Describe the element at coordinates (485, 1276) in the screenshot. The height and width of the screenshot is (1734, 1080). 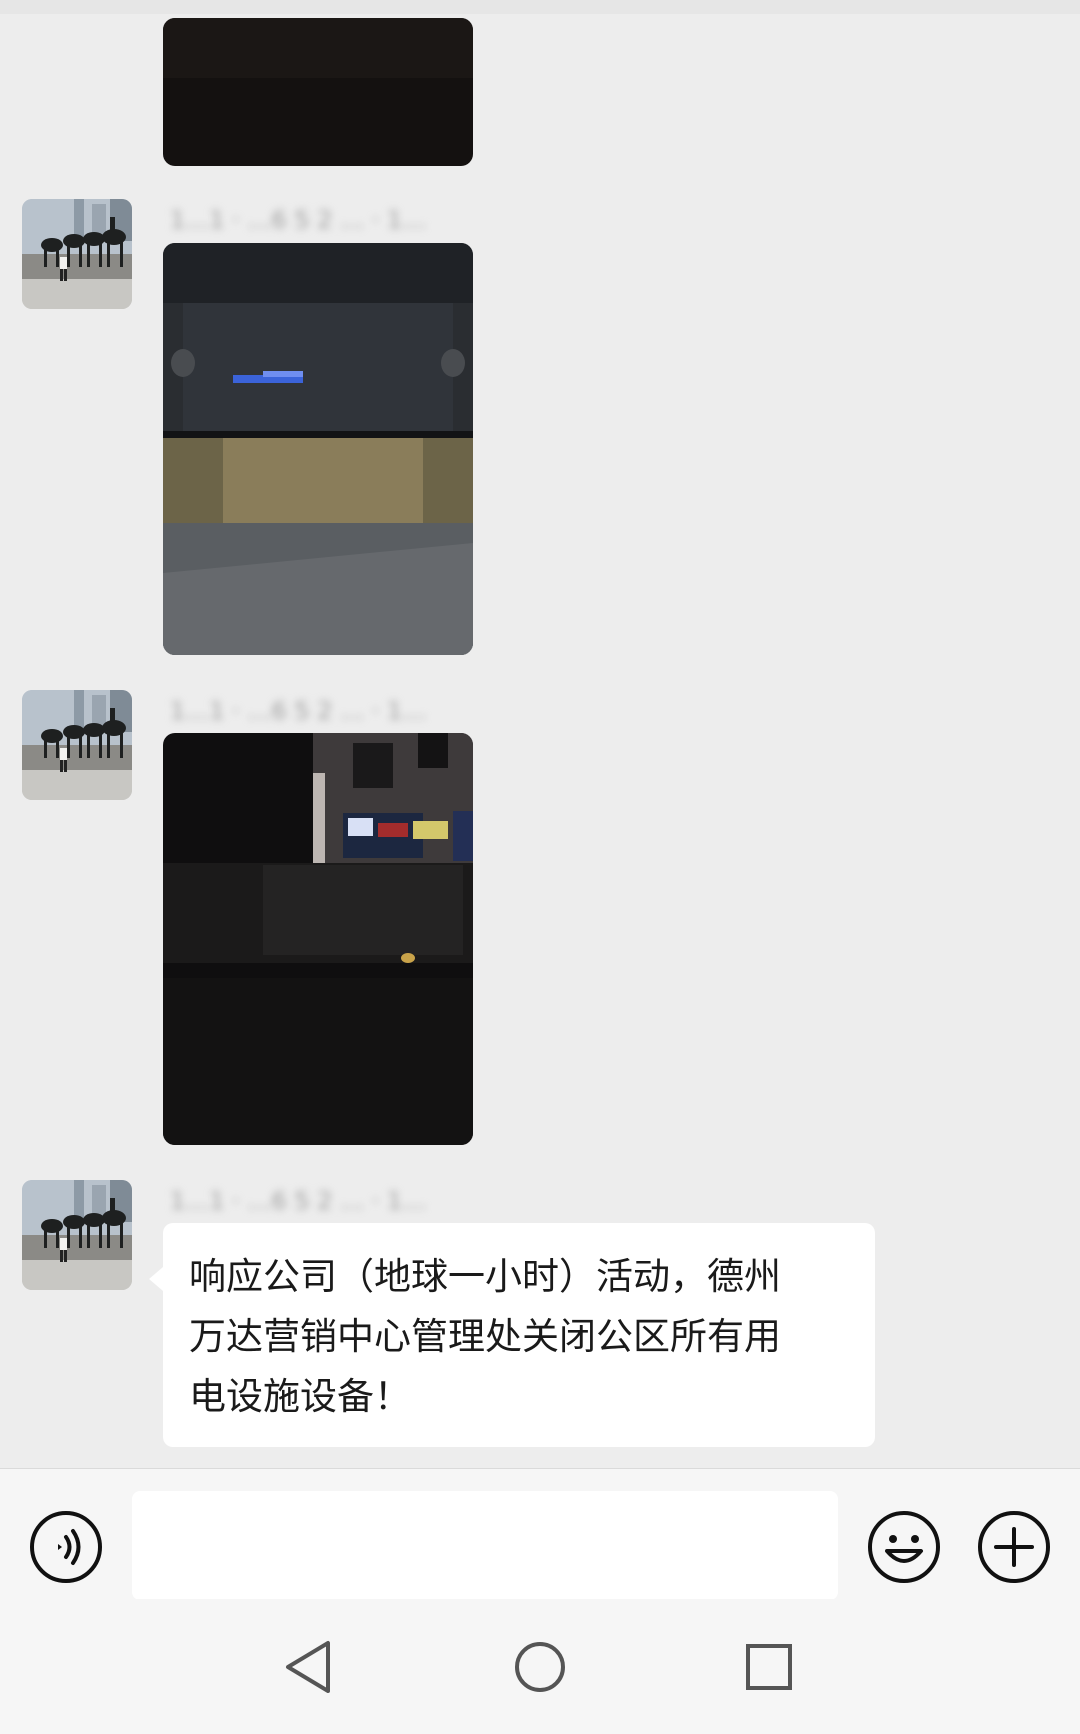
I see `message-line-1: 响应公司（地球一小时）活动，德州` at that location.